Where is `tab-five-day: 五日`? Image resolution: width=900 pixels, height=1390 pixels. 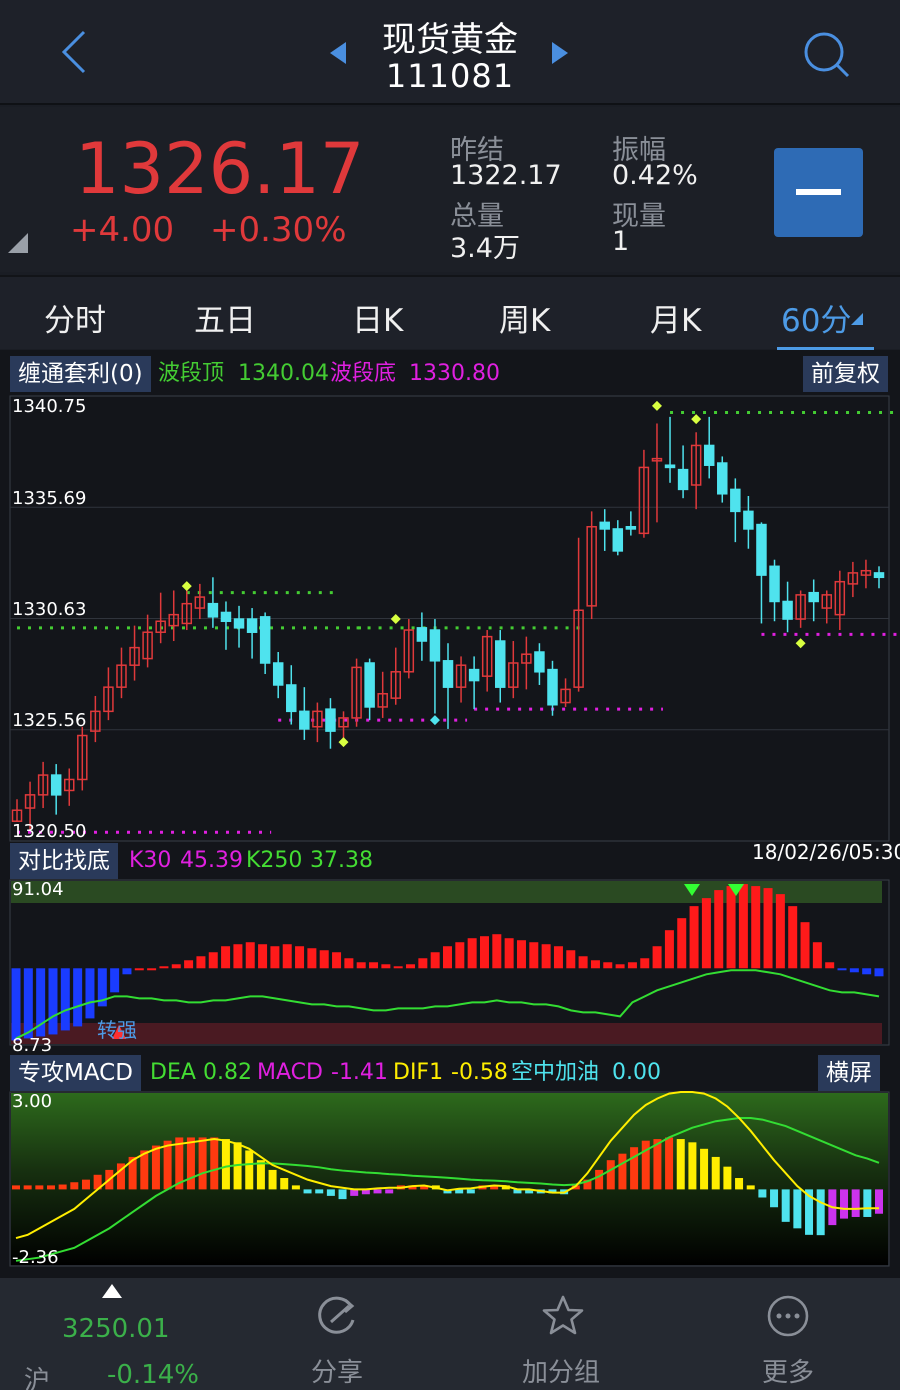 tab-five-day: 五日 is located at coordinates (225, 317).